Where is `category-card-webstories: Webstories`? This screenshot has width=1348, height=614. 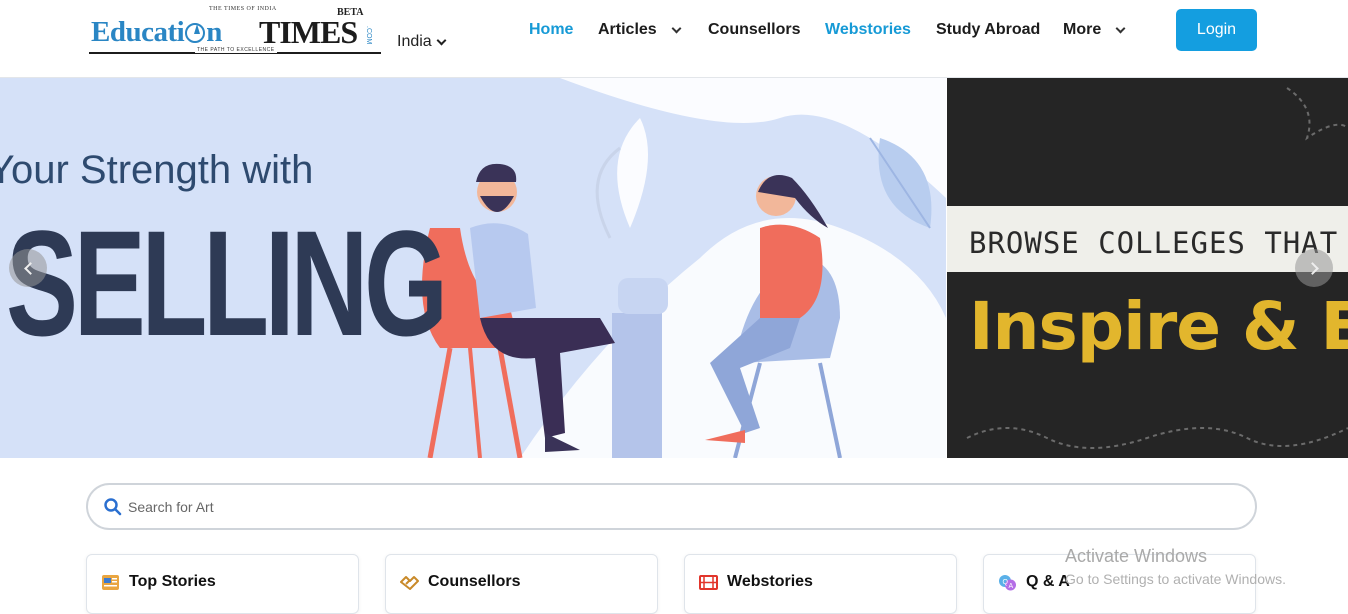 category-card-webstories: Webstories is located at coordinates (820, 584).